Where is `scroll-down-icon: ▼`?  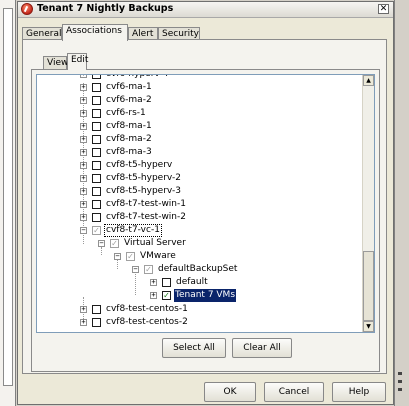
scroll-down-icon: ▼ is located at coordinates (368, 326).